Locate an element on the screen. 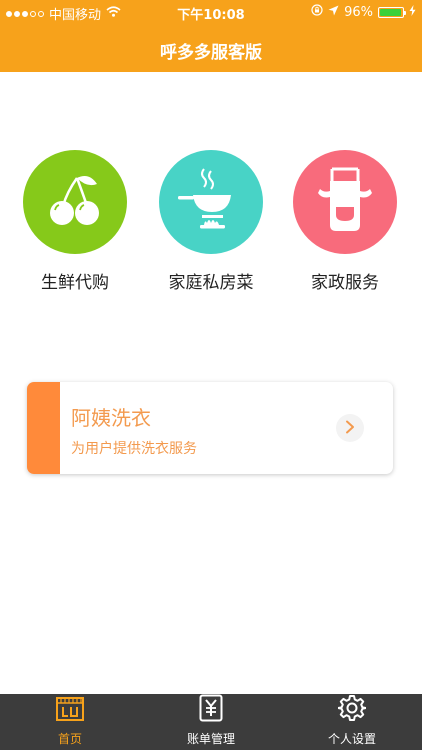  home-store-icon is located at coordinates (70, 711).